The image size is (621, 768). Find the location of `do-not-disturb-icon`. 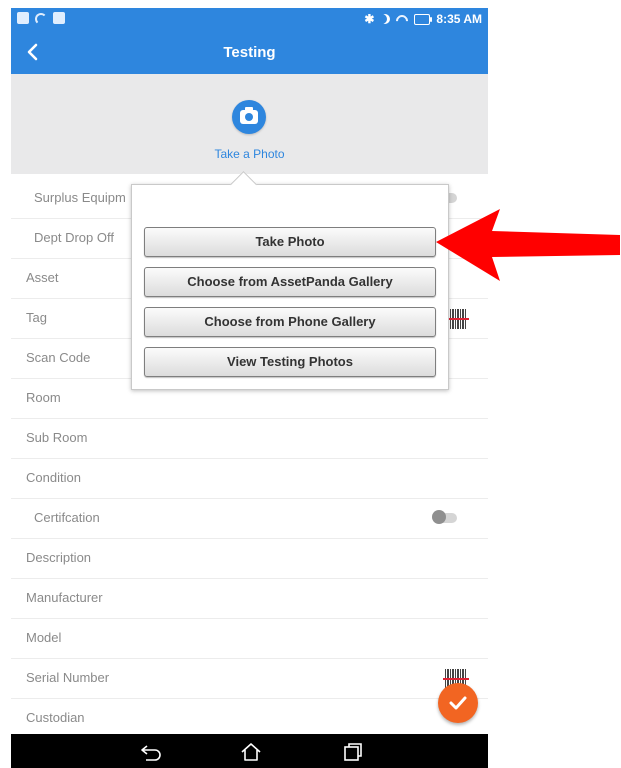

do-not-disturb-icon is located at coordinates (385, 19).